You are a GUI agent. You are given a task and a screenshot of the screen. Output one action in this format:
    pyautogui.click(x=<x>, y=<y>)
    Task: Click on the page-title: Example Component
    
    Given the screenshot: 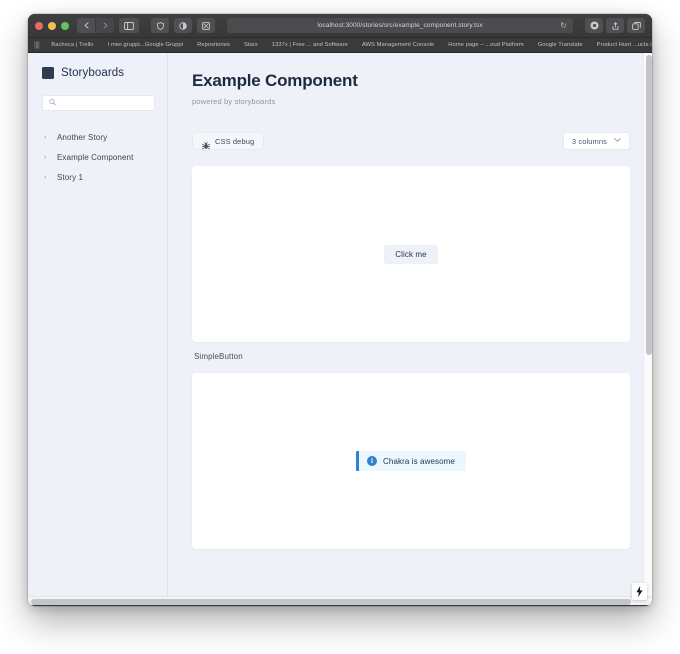 What is the action you would take?
    pyautogui.click(x=275, y=80)
    